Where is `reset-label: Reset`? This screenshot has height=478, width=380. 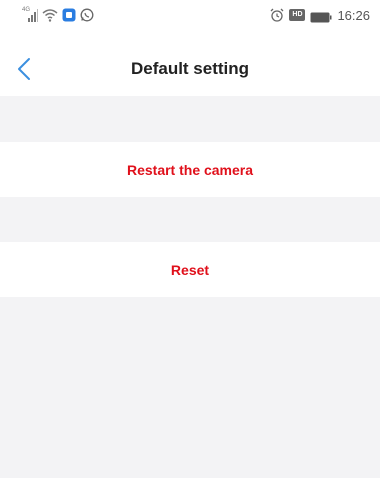 reset-label: Reset is located at coordinates (190, 269).